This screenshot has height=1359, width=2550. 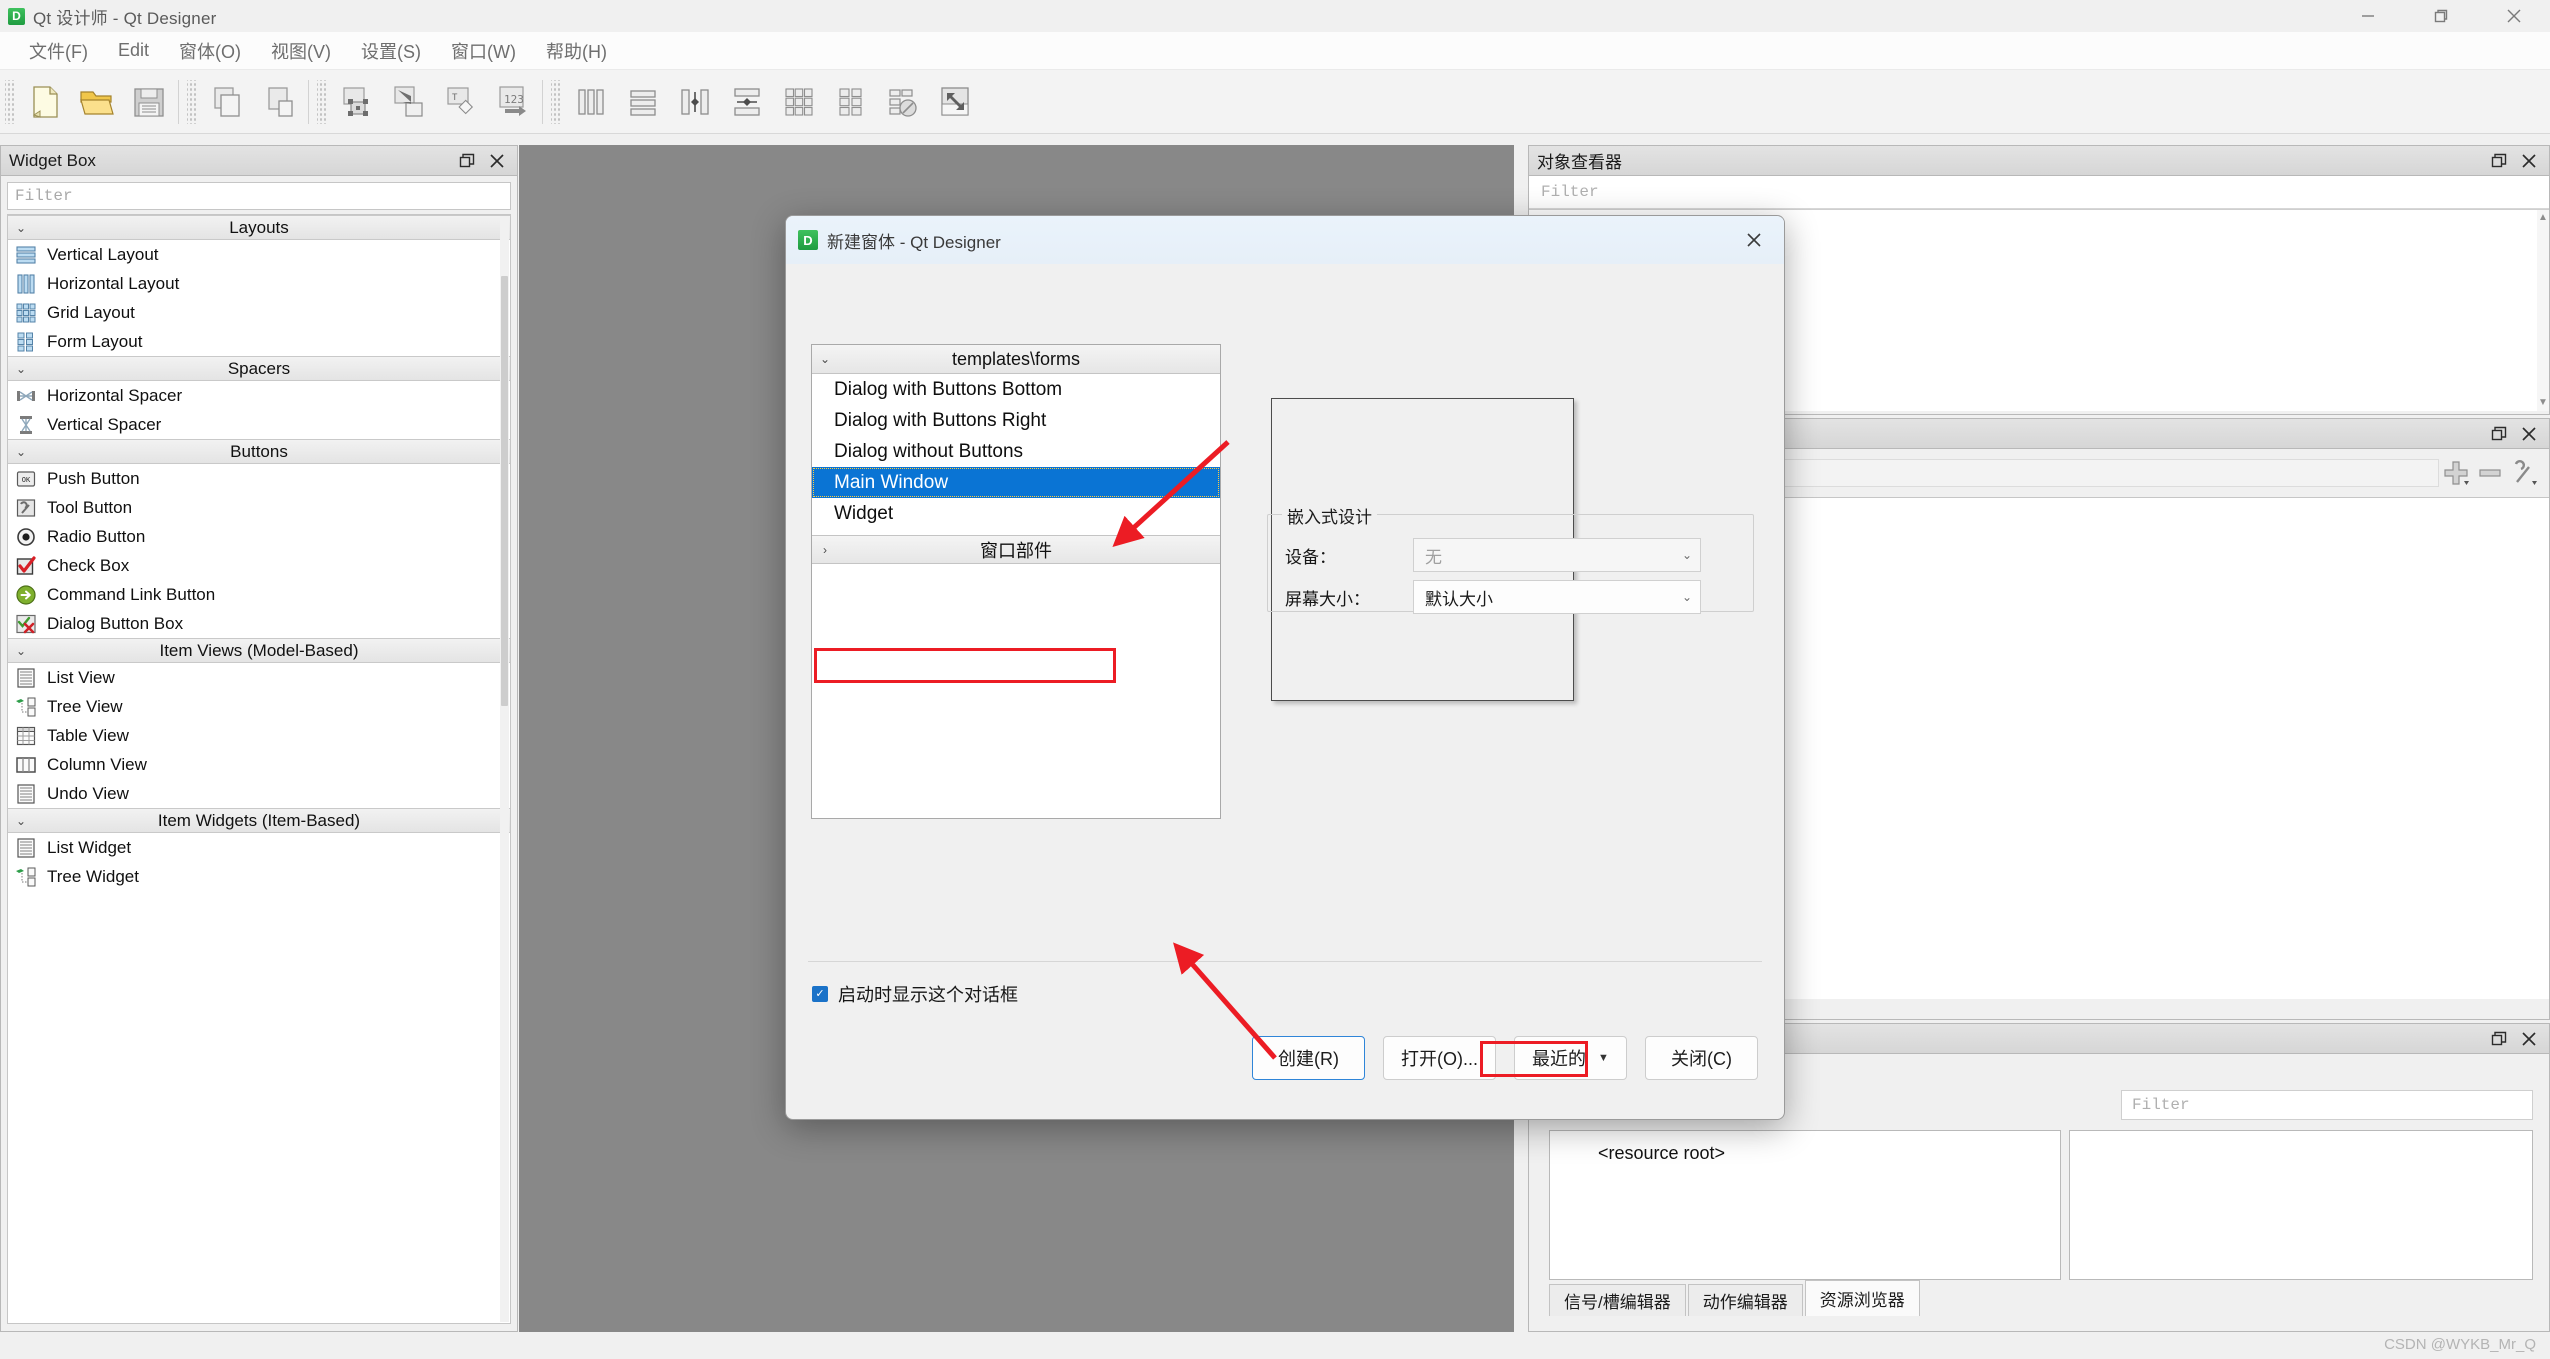 What do you see at coordinates (513, 102) in the screenshot?
I see `edit-tab-order-icon: 123` at bounding box center [513, 102].